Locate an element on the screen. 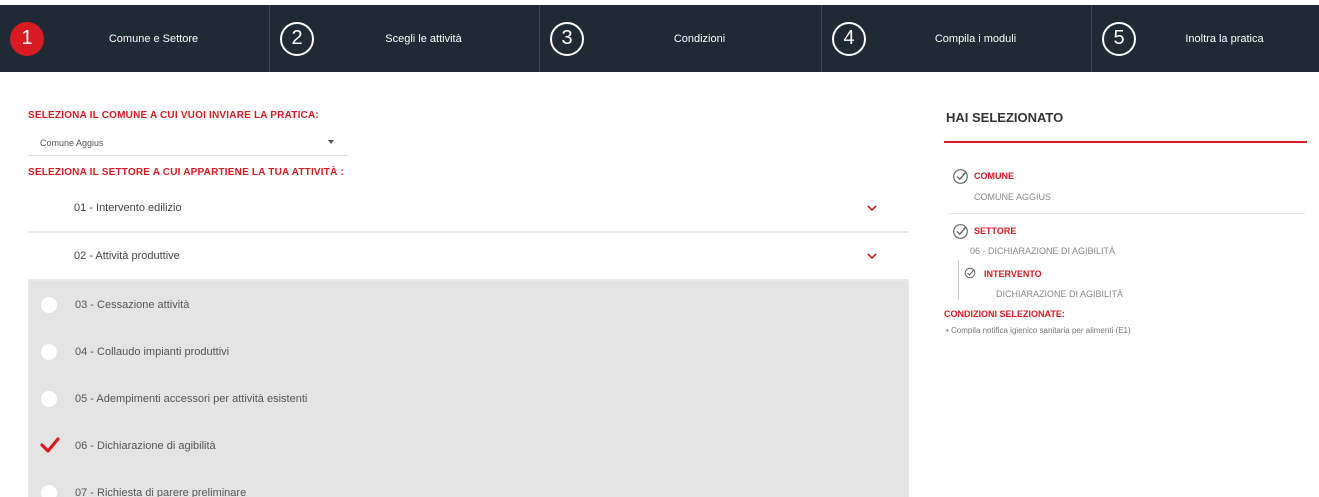  summary-divider is located at coordinates (1125, 142).